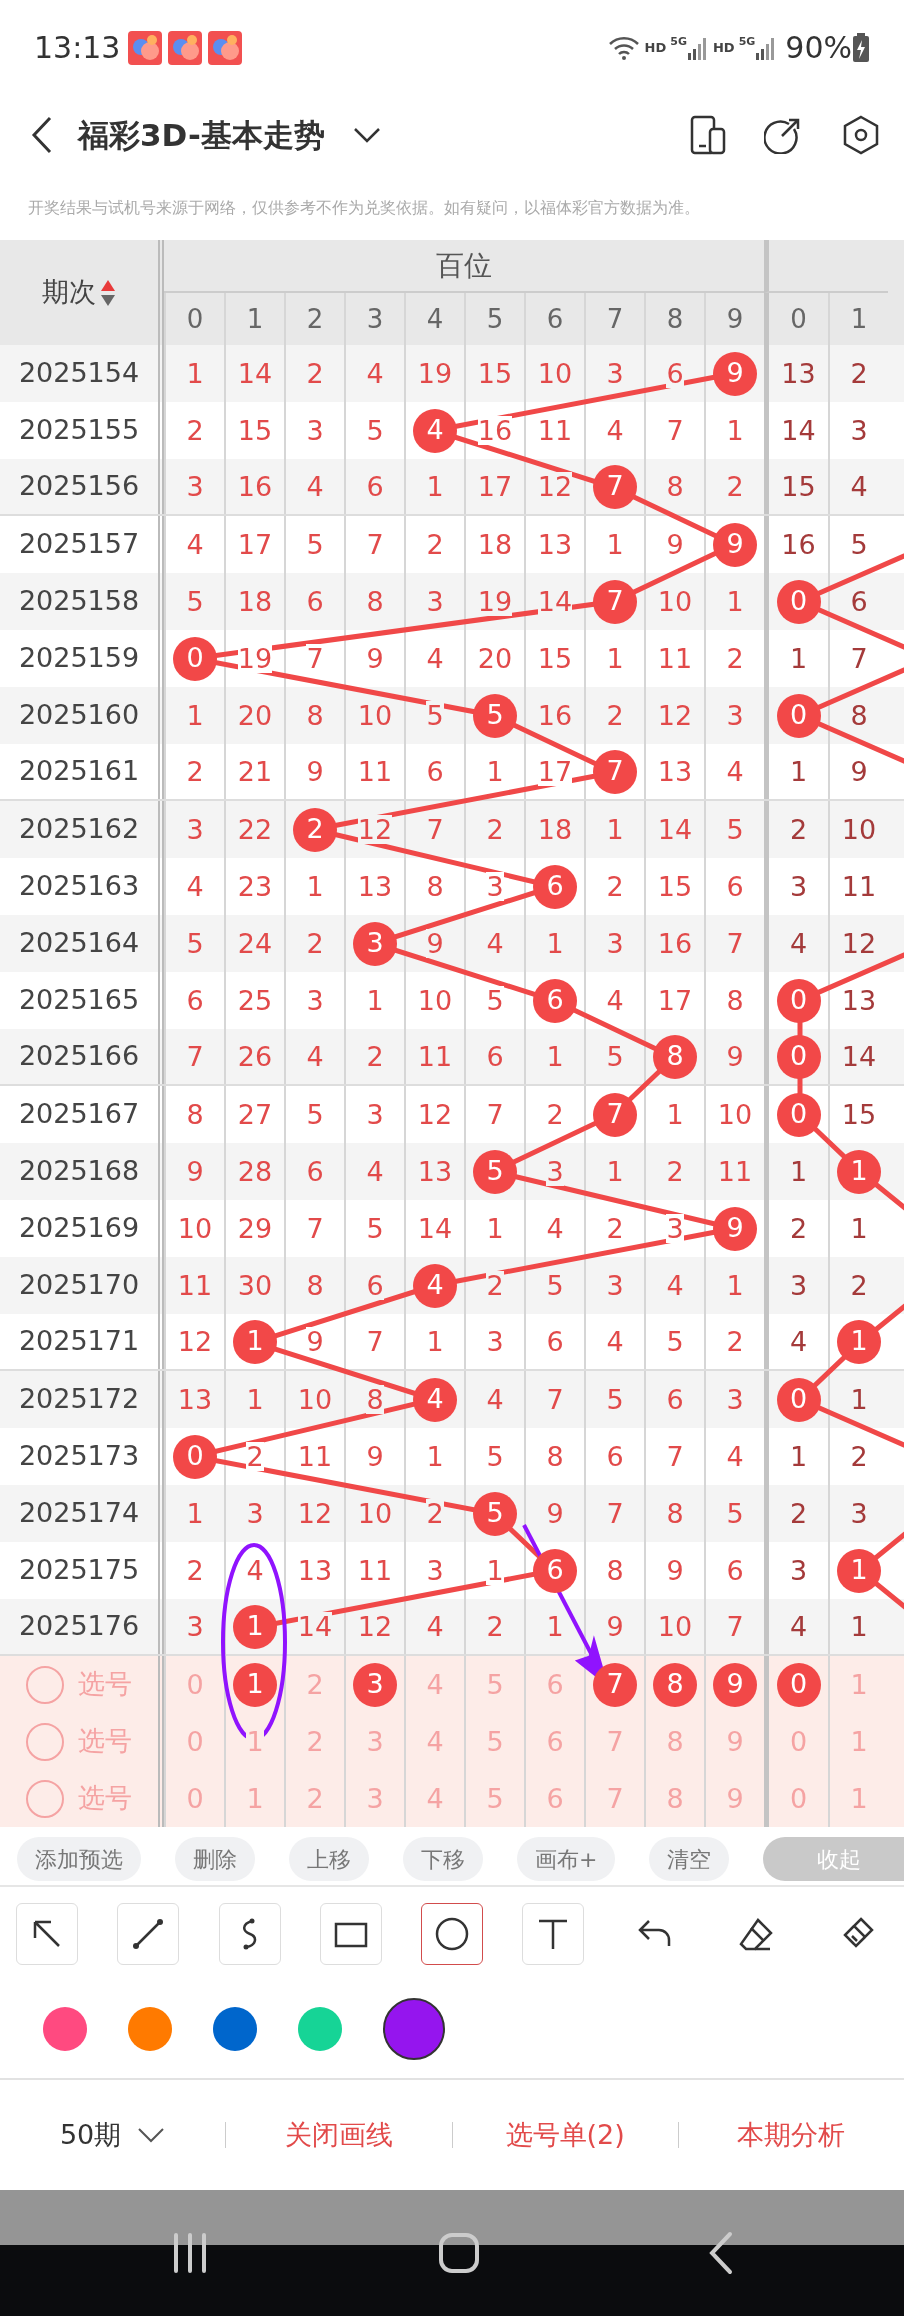 The width and height of the screenshot is (904, 2316). What do you see at coordinates (798, 1684) in the screenshot?
I see `picked-number: 0` at bounding box center [798, 1684].